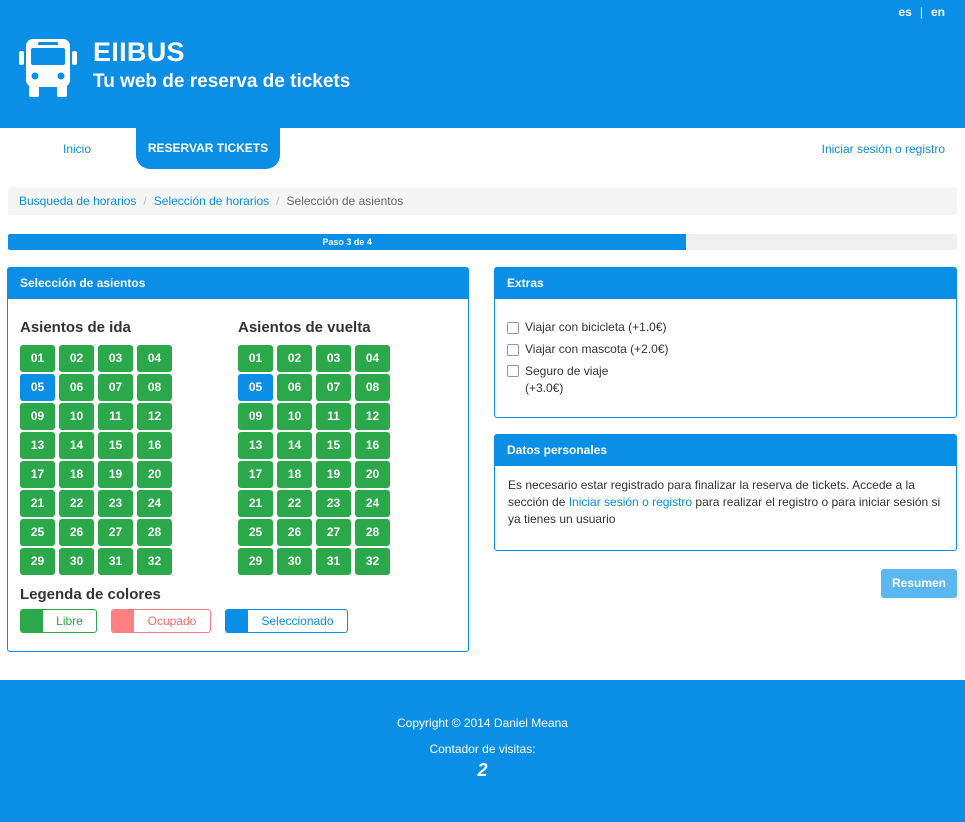 The image size is (965, 822). Describe the element at coordinates (883, 149) in the screenshot. I see `nav-login: Iniciar sesión o registro` at that location.